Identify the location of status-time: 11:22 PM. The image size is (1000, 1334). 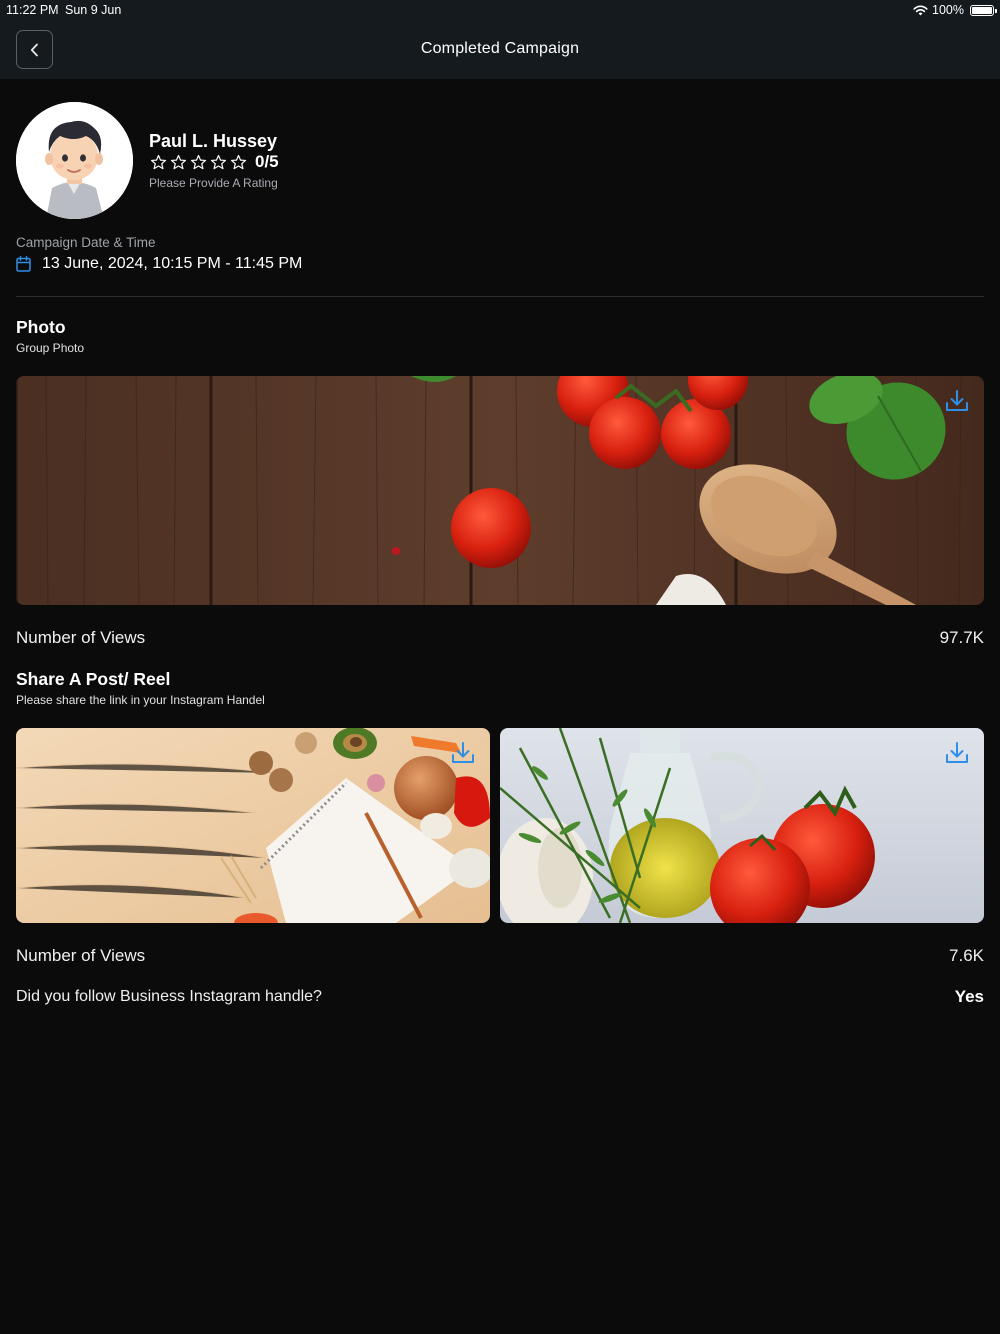
(32, 10).